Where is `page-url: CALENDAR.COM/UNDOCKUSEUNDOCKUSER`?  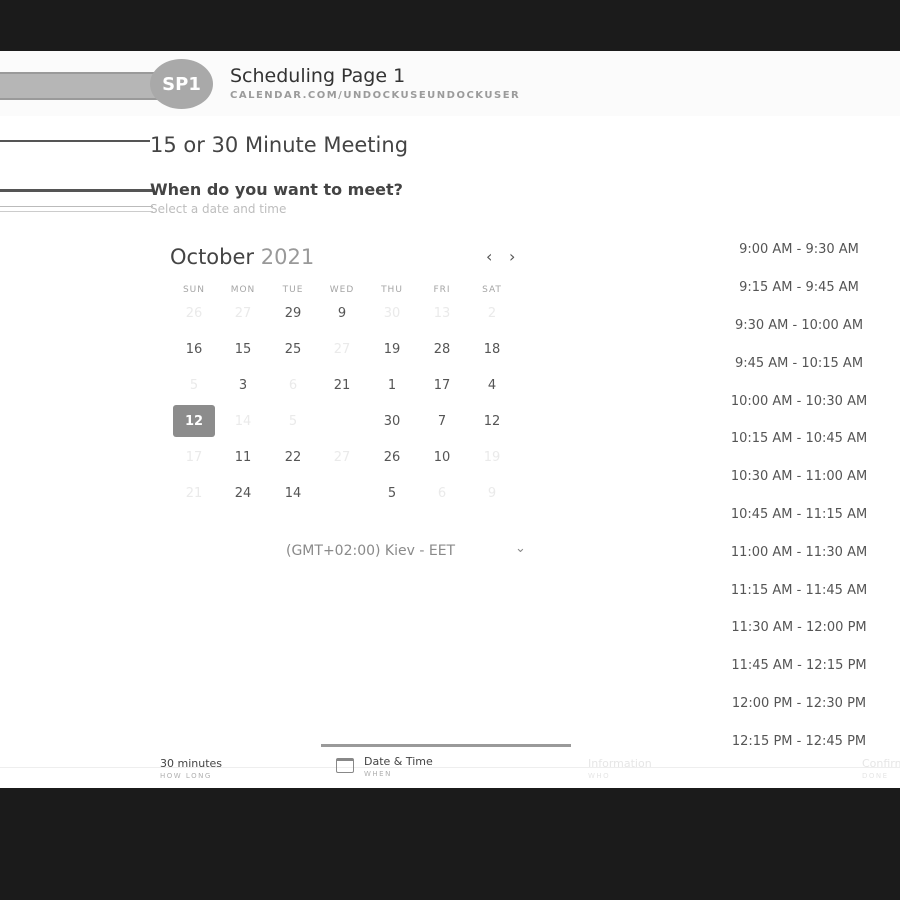
page-url: CALENDAR.COM/UNDOCKUSEUNDOCKUSER is located at coordinates (375, 95).